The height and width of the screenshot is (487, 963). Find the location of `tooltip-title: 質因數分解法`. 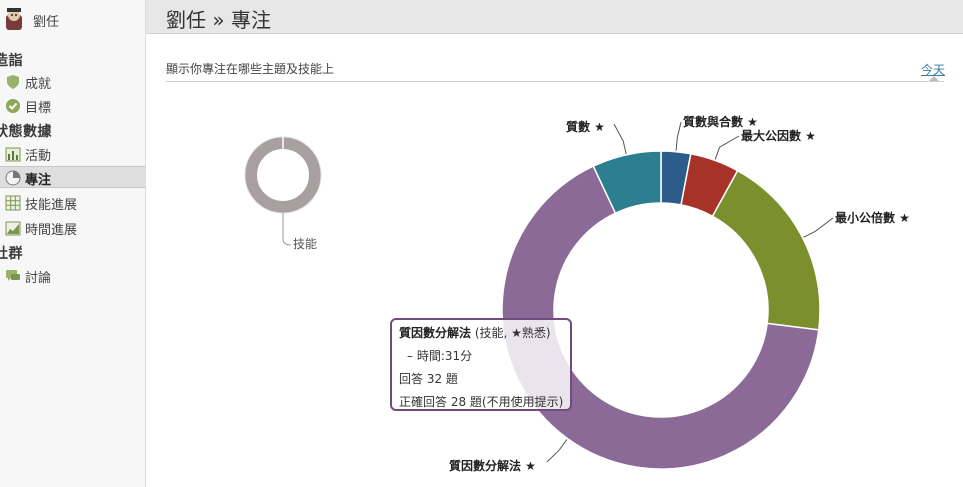

tooltip-title: 質因數分解法 is located at coordinates (435, 333).